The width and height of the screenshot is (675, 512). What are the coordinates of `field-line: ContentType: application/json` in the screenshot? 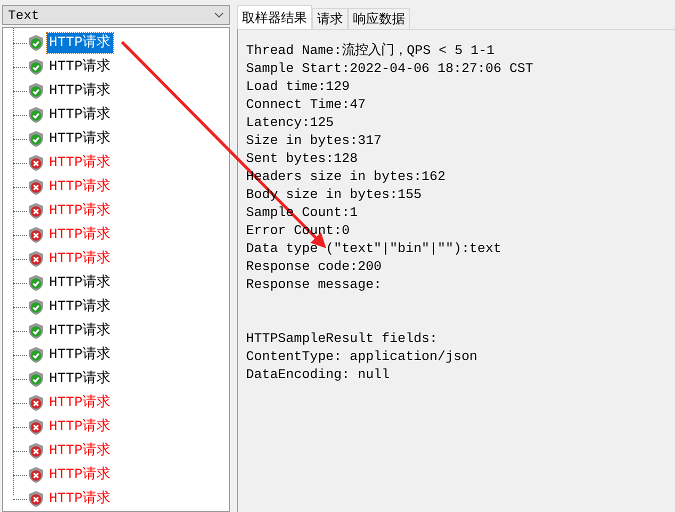 It's located at (362, 357).